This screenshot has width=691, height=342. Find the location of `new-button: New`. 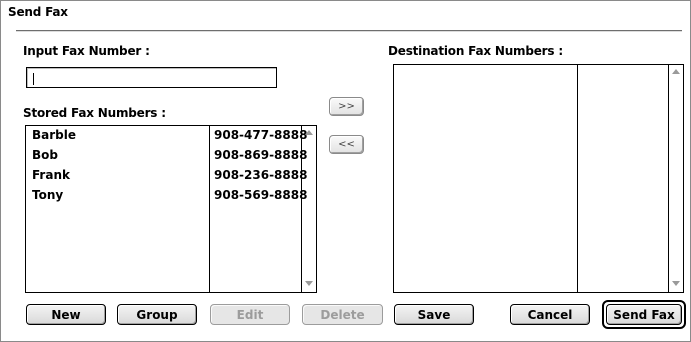

new-button: New is located at coordinates (66, 314).